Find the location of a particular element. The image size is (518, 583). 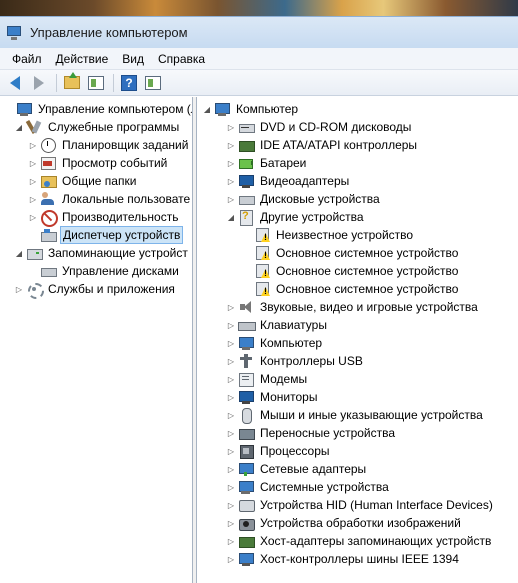

device-category: ▷ Звуковые, видео и игровые устройства is located at coordinates (353, 307).